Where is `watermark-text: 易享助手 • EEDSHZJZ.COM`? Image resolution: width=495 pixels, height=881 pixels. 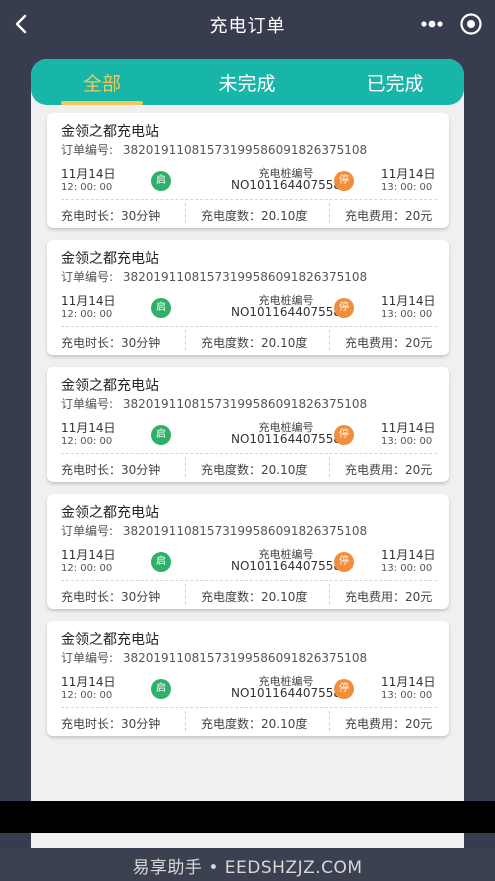 watermark-text: 易享助手 • EEDSHZJZ.COM is located at coordinates (247, 868).